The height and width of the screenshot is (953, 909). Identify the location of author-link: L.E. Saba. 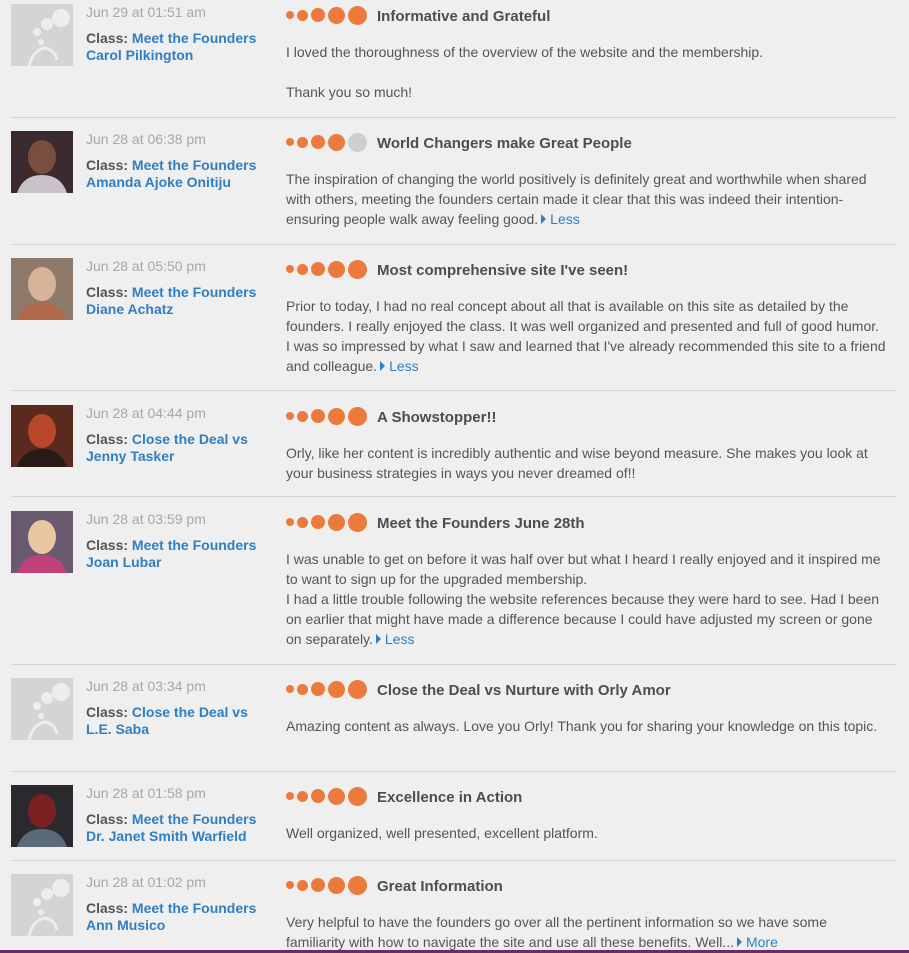
(117, 729).